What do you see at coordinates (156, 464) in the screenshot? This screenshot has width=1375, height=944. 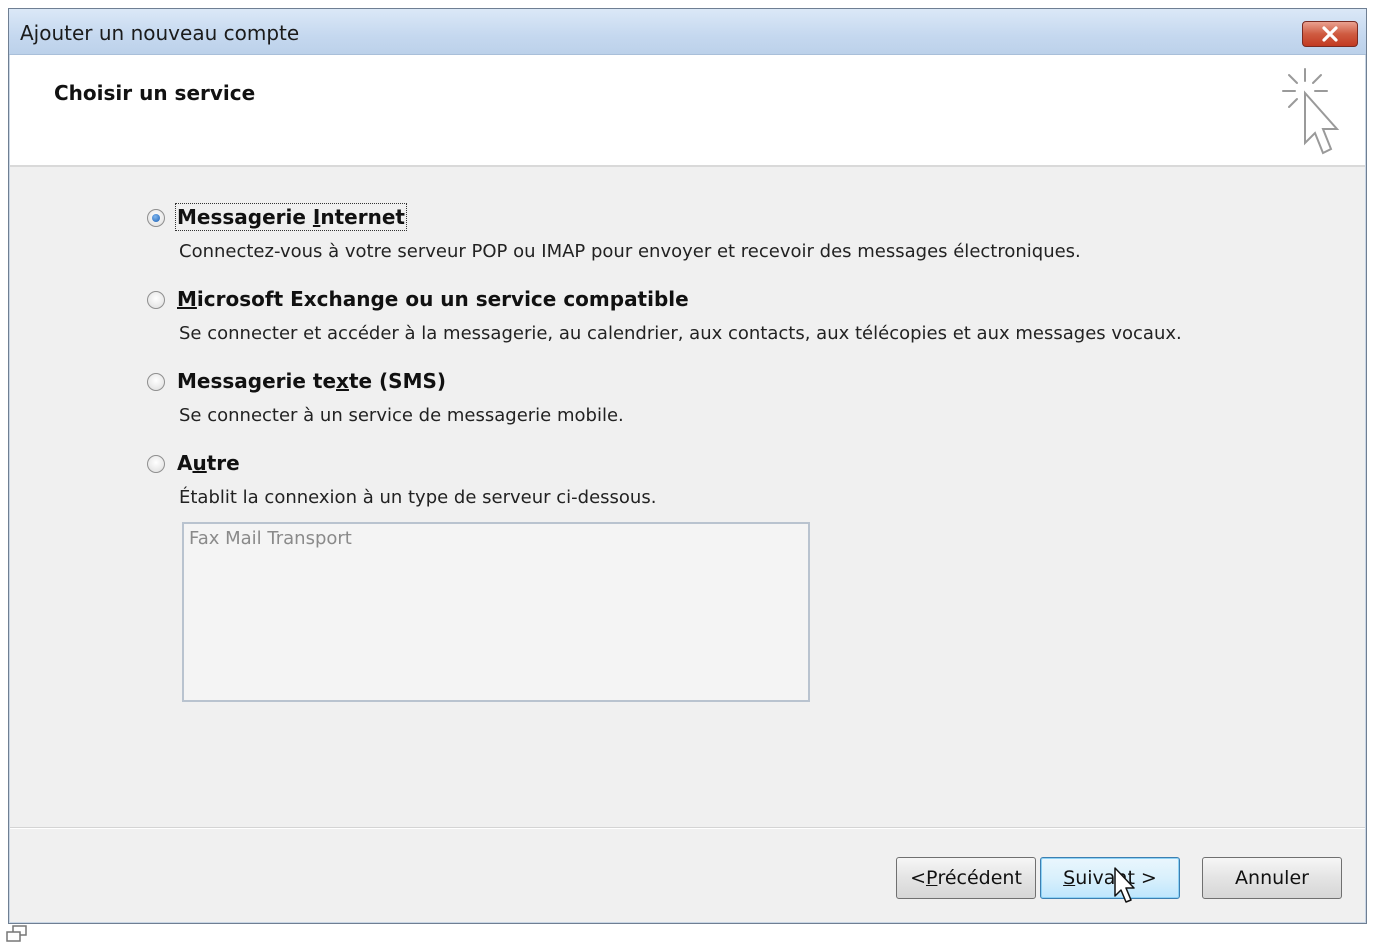 I see `radio-other` at bounding box center [156, 464].